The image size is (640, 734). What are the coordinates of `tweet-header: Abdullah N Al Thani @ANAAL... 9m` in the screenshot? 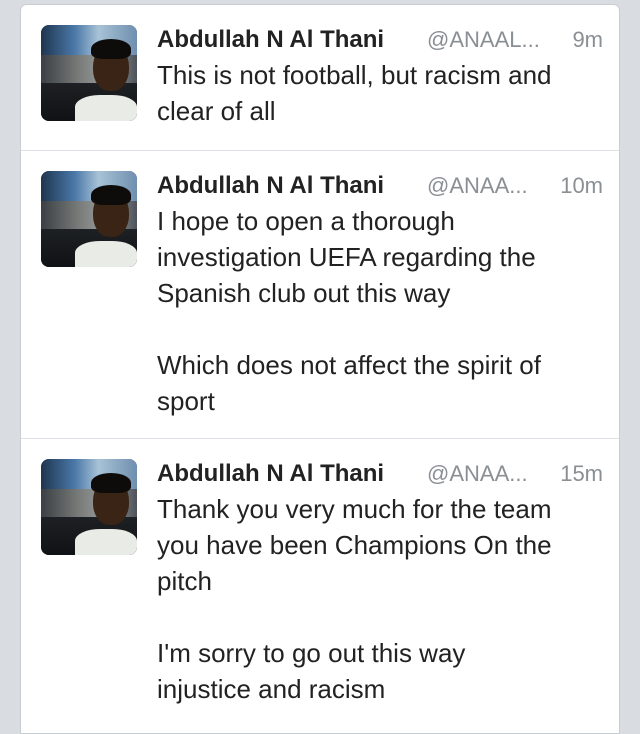 It's located at (380, 40).